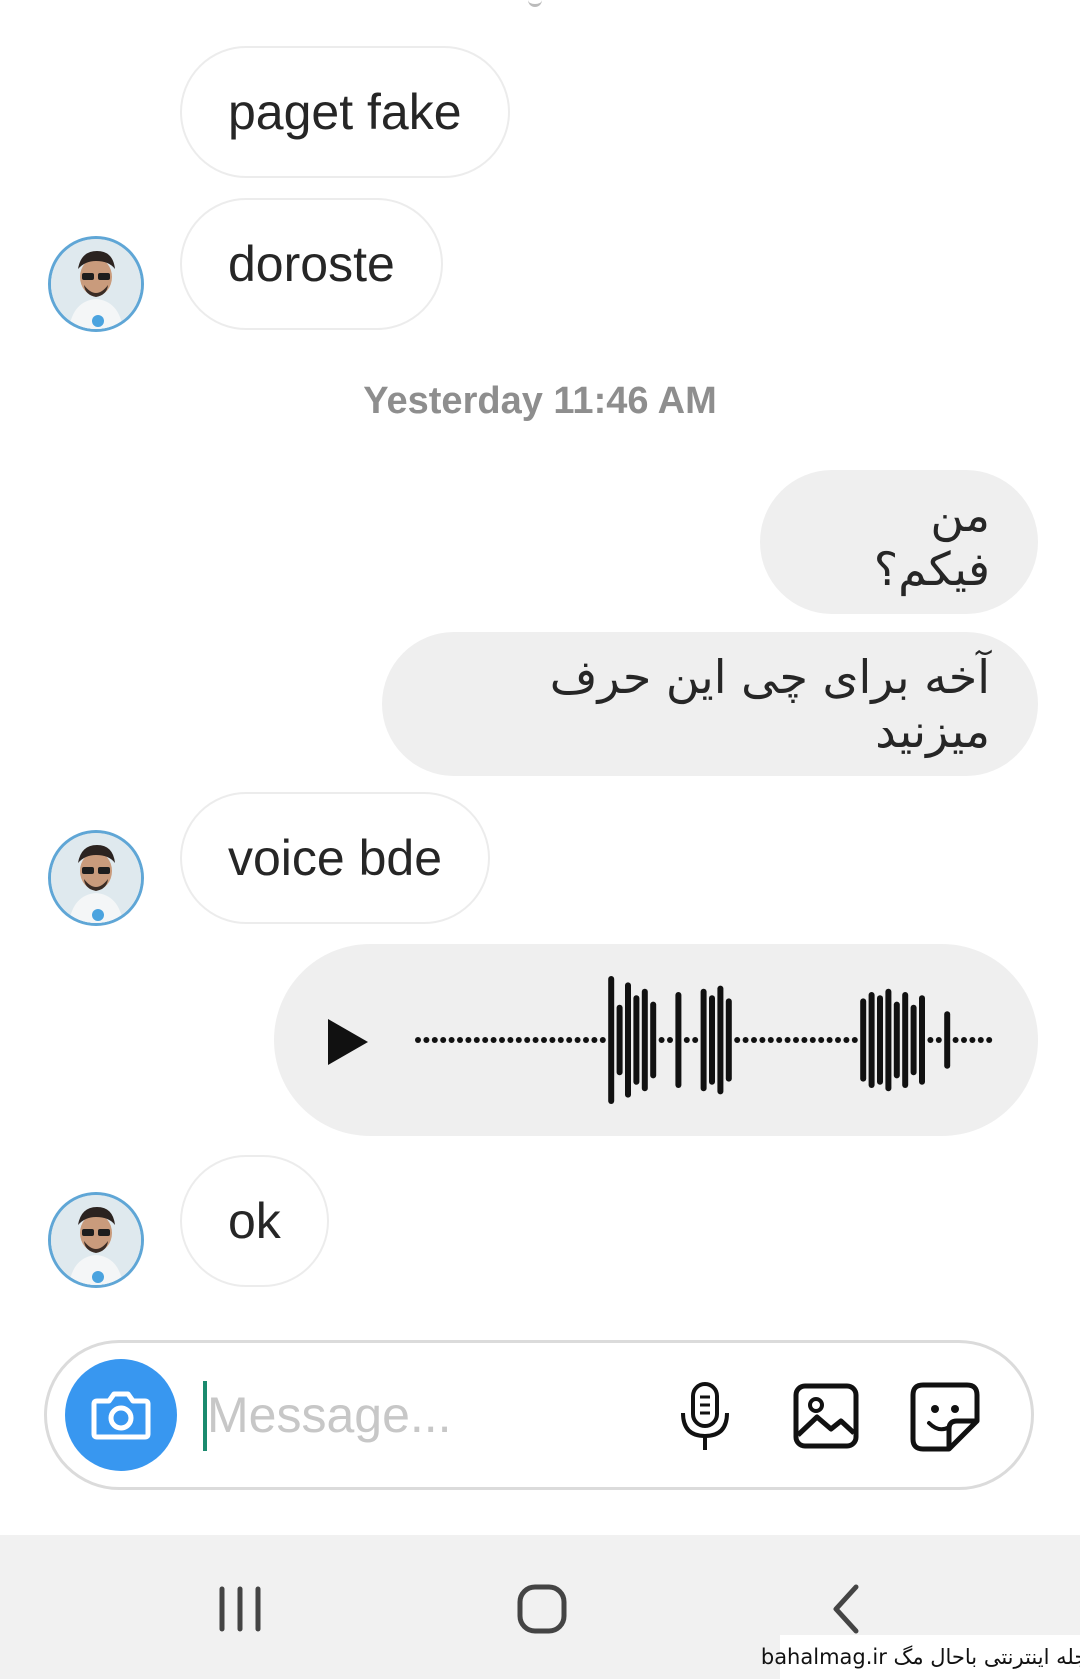  I want to click on outgoing-message-bubble: من فیکم؟, so click(899, 542).